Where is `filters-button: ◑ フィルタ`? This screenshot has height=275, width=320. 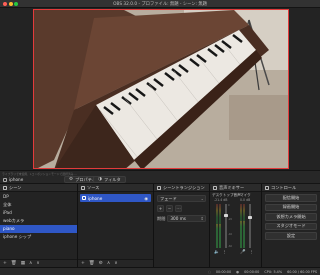
filters-button: ◑ フィルタ is located at coordinates (109, 179).